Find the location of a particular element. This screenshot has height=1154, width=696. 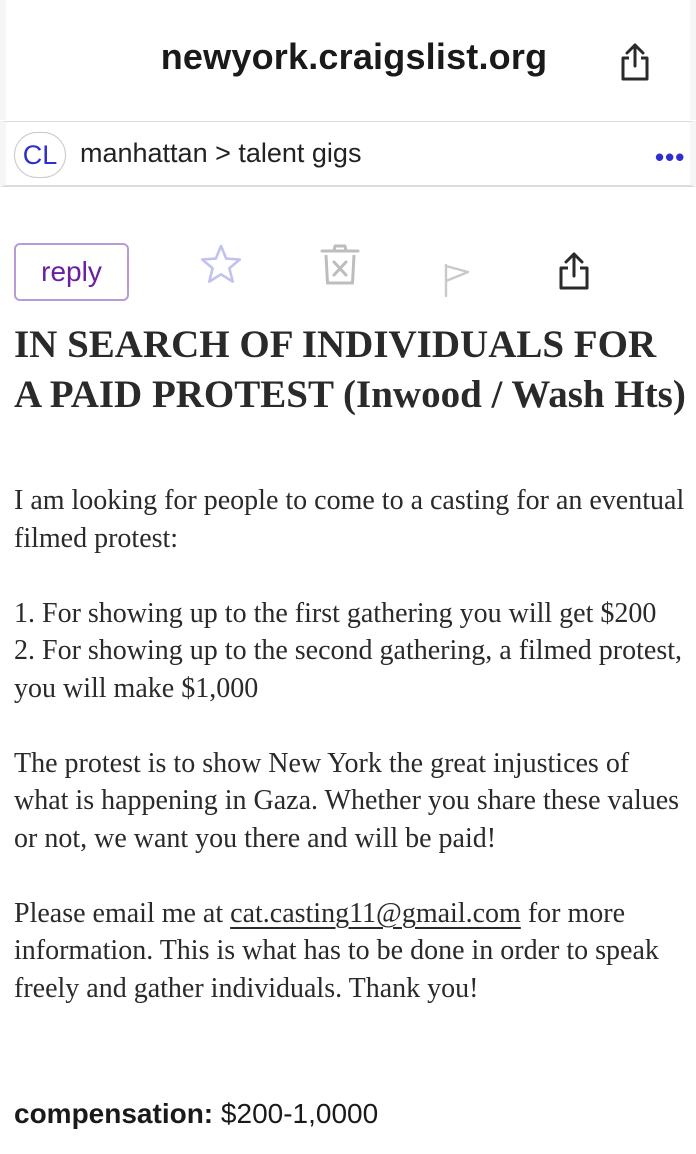

browser-url-bar: newyork.craigslist.org is located at coordinates (348, 60).